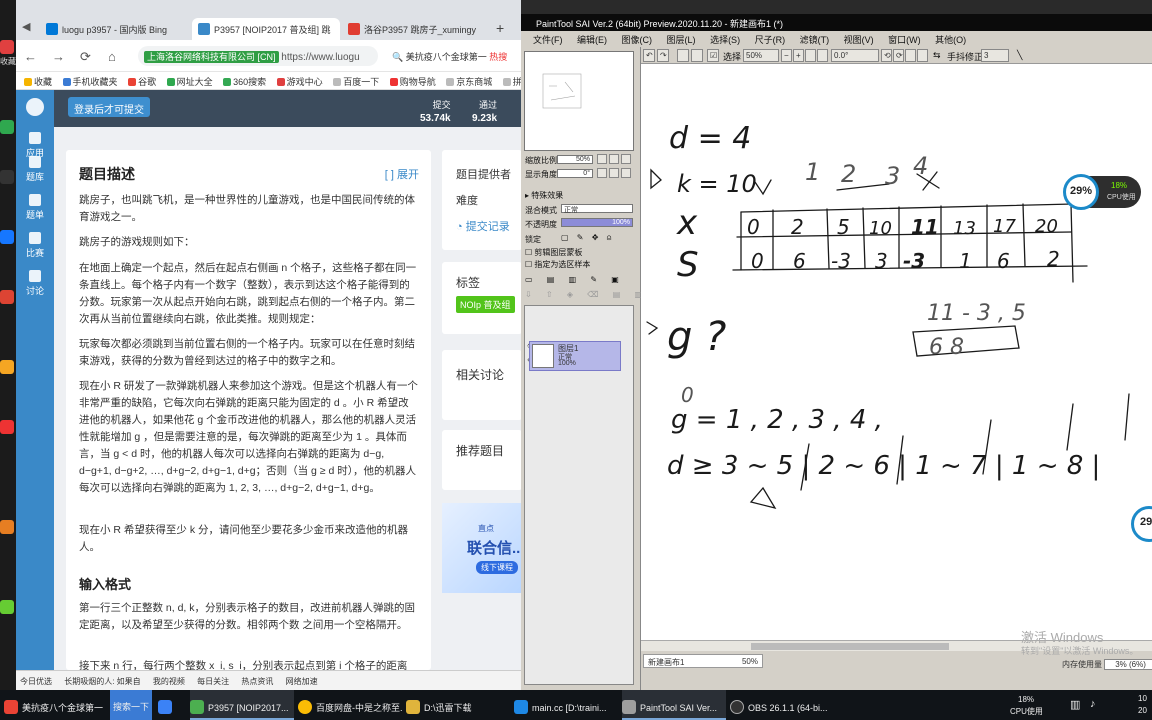 This screenshot has width=1152, height=720. Describe the element at coordinates (663, 55) in the screenshot. I see `redo-icon: ↷` at that location.